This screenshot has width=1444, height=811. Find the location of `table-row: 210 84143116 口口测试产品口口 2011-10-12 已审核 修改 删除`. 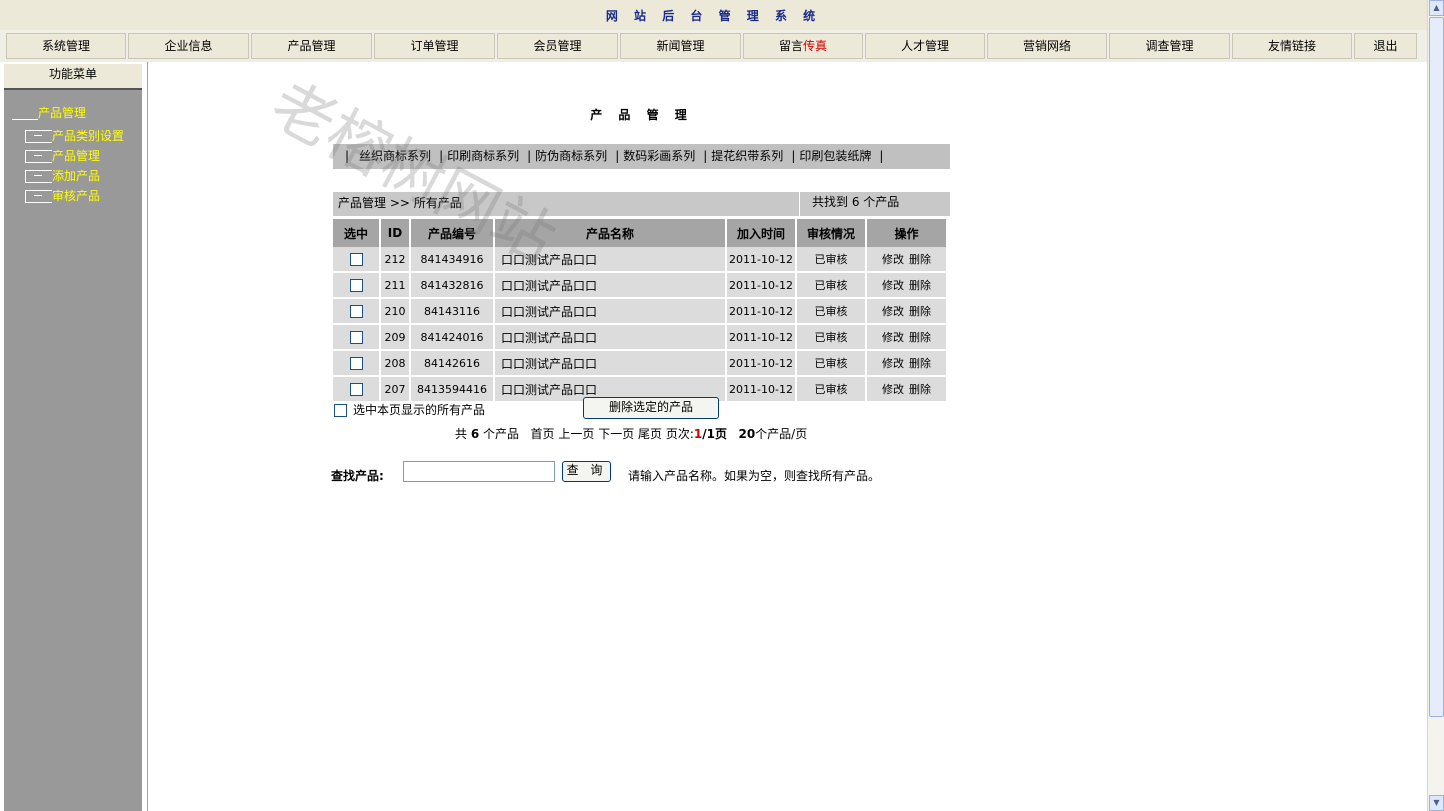

table-row: 210 84143116 口口测试产品口口 2011-10-12 已审核 修改 删除 is located at coordinates (639, 312).